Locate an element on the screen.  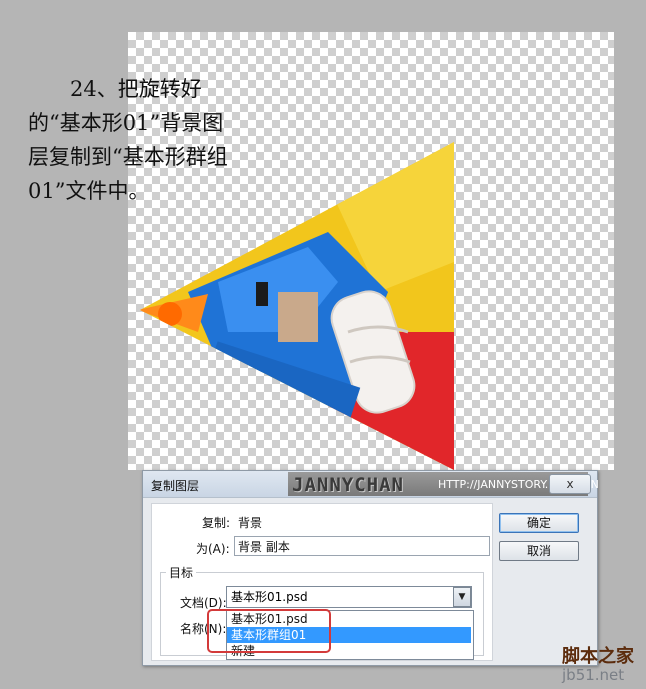
watermark-banner: JANNYCHAN HTTP://JANNYSTORY.POCO.CN is located at coordinates (443, 484).